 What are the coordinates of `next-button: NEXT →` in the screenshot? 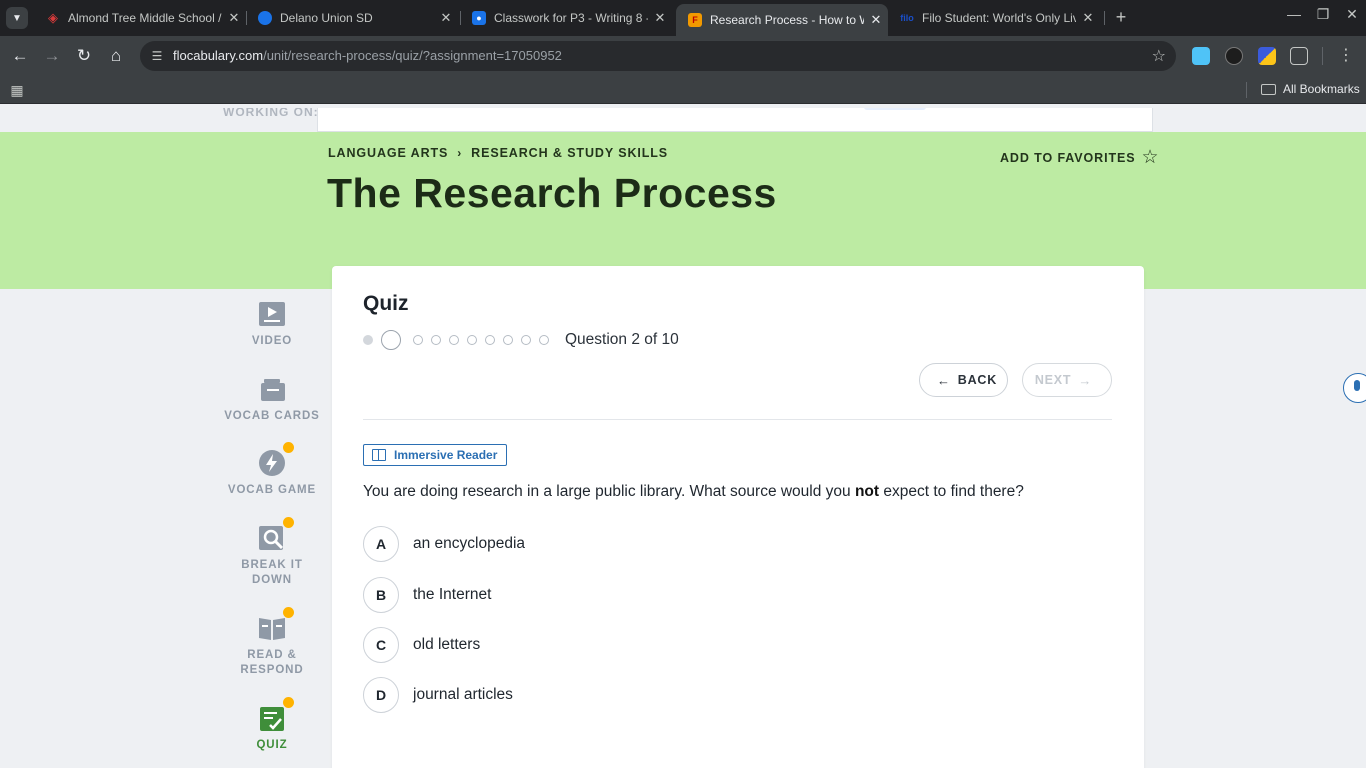 It's located at (1067, 380).